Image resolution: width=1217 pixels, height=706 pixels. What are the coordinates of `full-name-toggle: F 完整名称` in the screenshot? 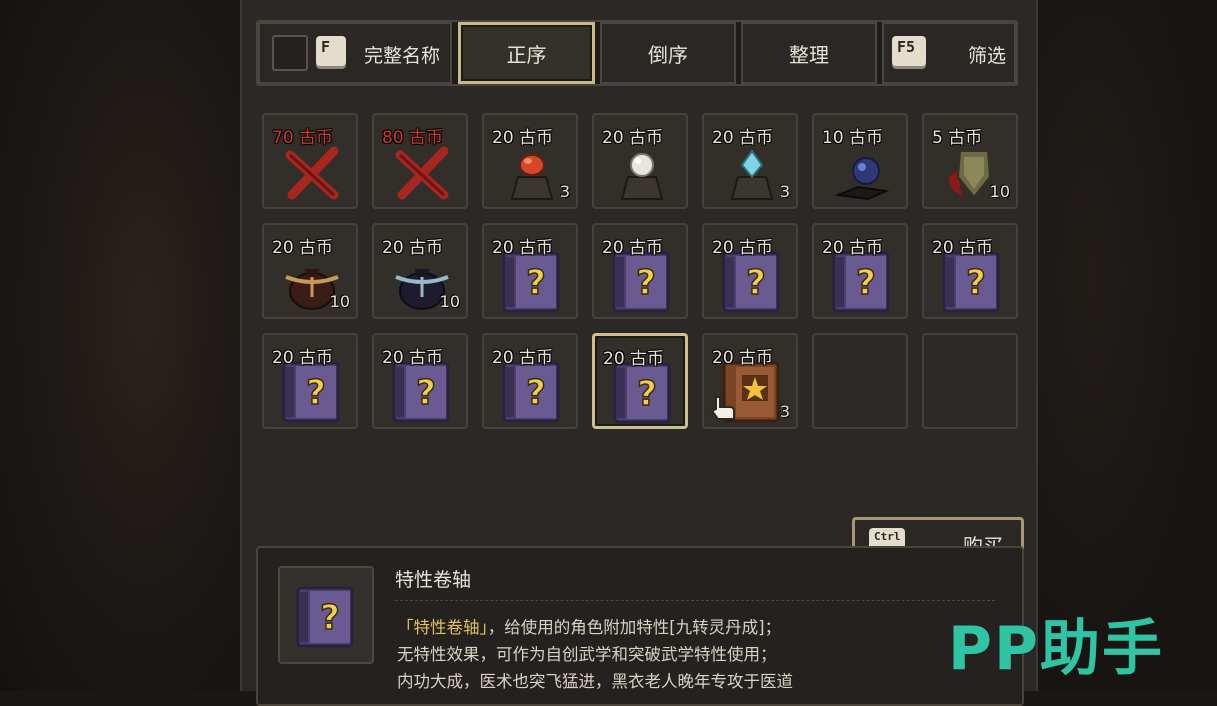 It's located at (355, 53).